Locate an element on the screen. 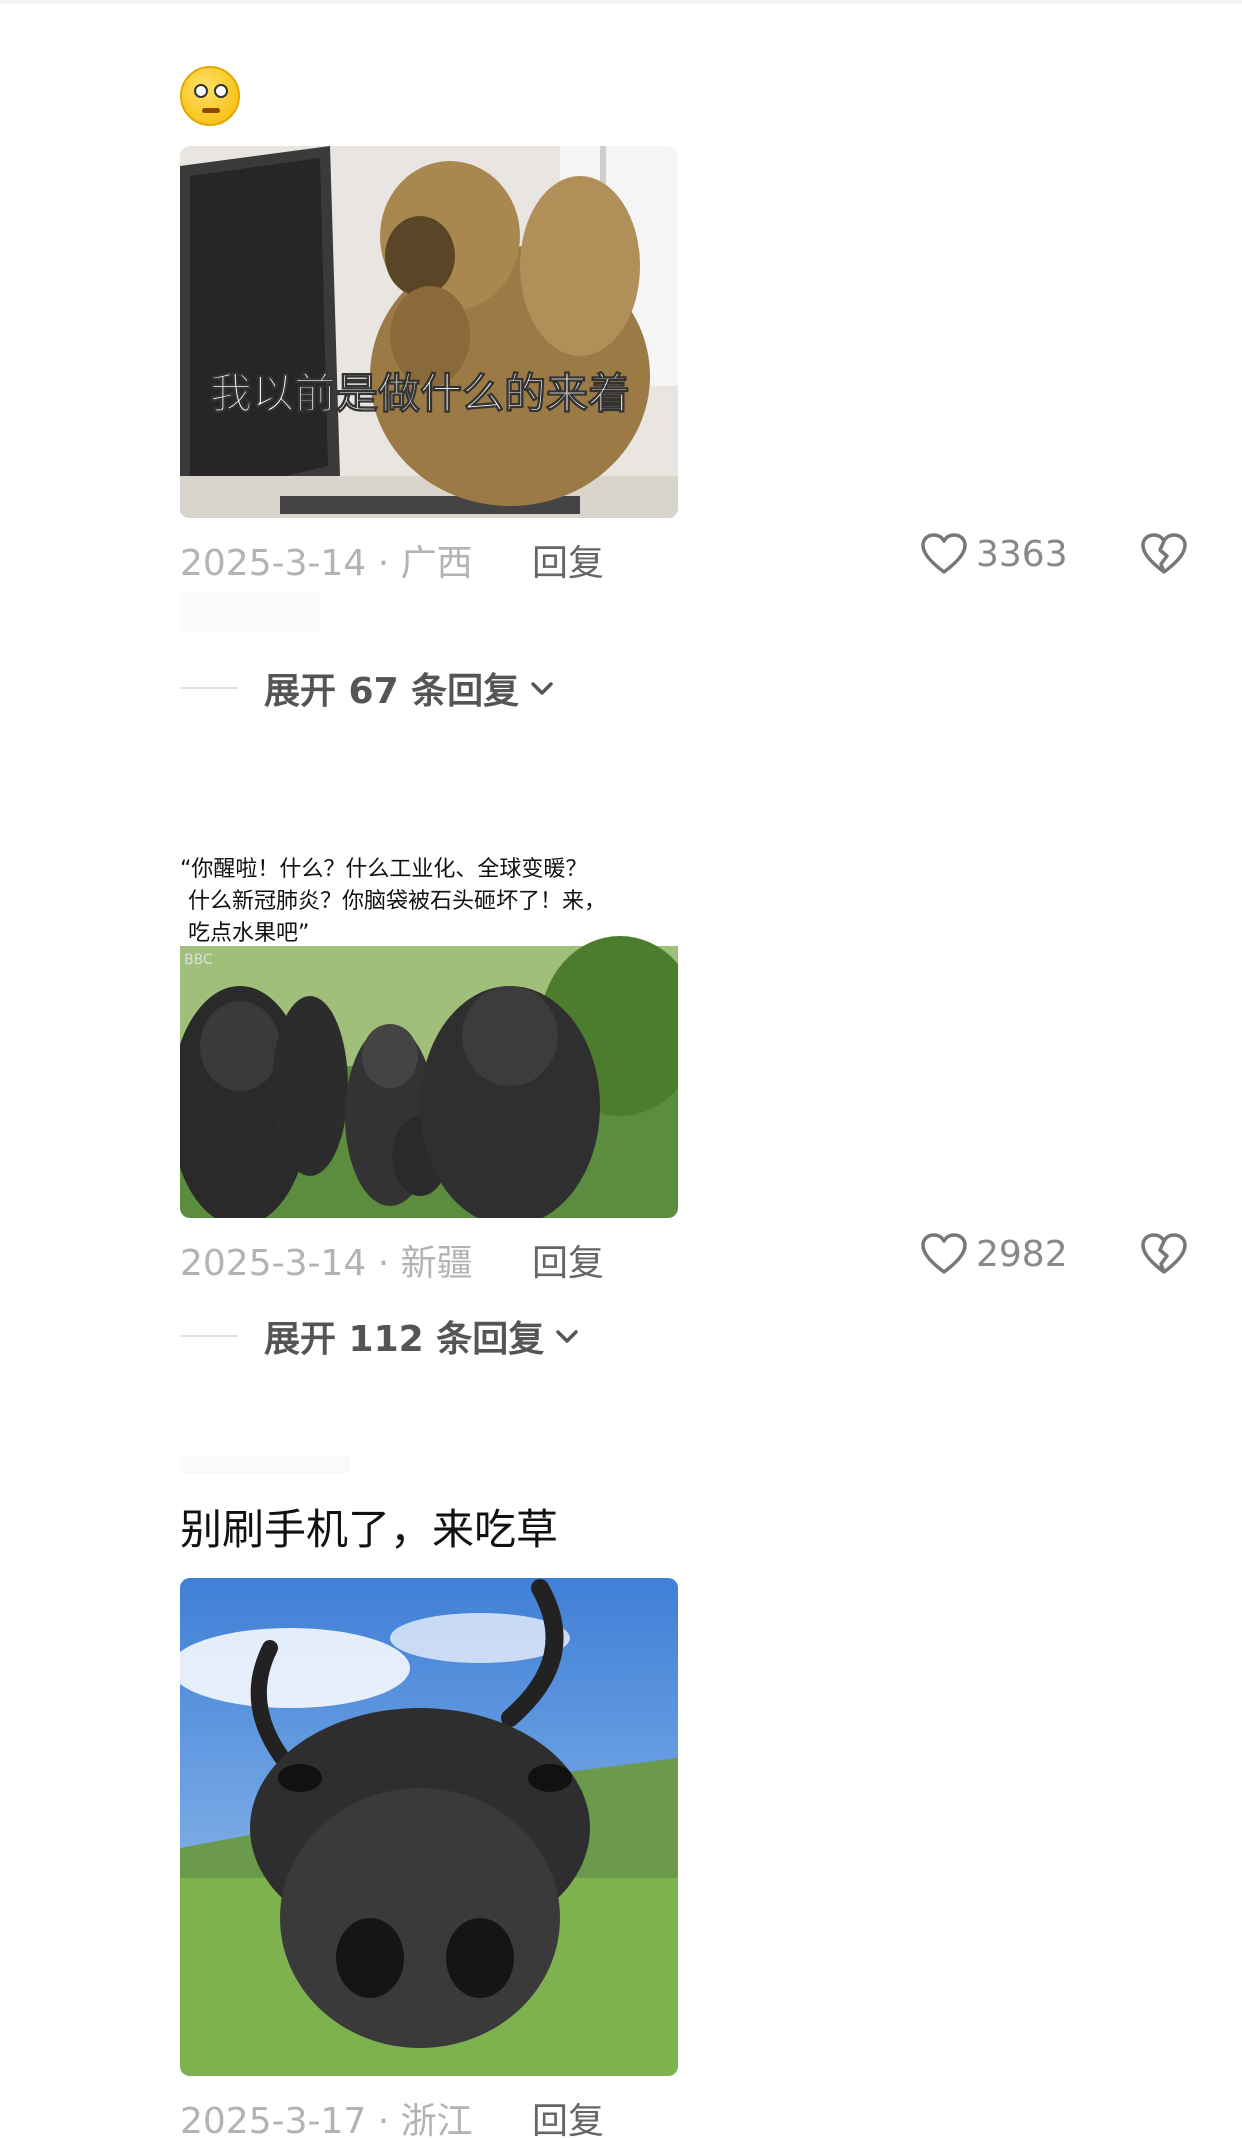 This screenshot has height=2138, width=1242. like-count: 3363 is located at coordinates (1022, 554).